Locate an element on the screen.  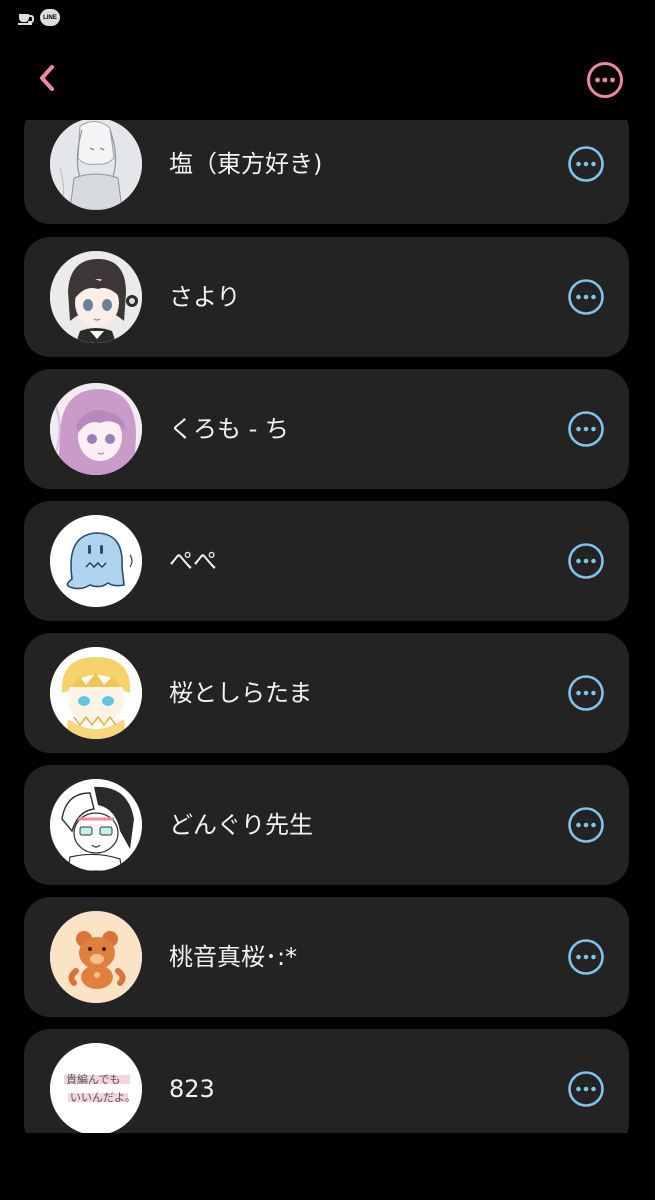
avatar-handwritten-text: 貴編んでも いいんだよ。 is located at coordinates (96, 1088).